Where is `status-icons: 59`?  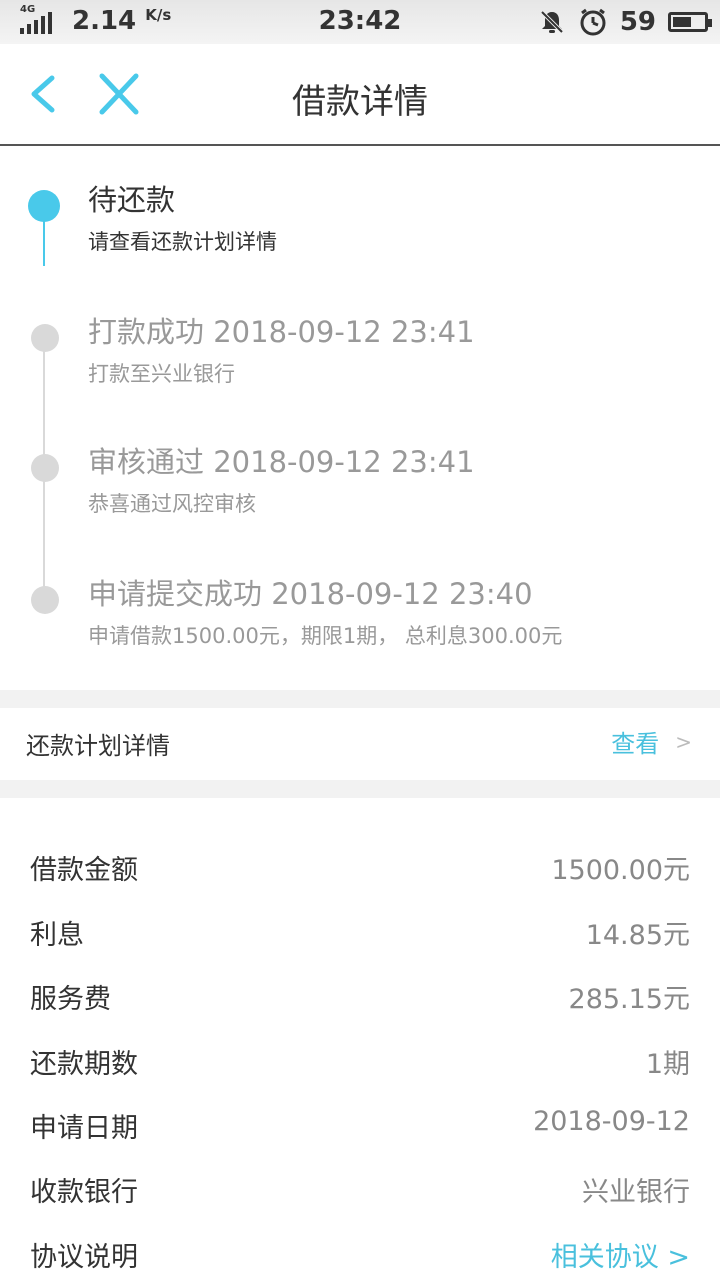
status-icons: 59 is located at coordinates (625, 22).